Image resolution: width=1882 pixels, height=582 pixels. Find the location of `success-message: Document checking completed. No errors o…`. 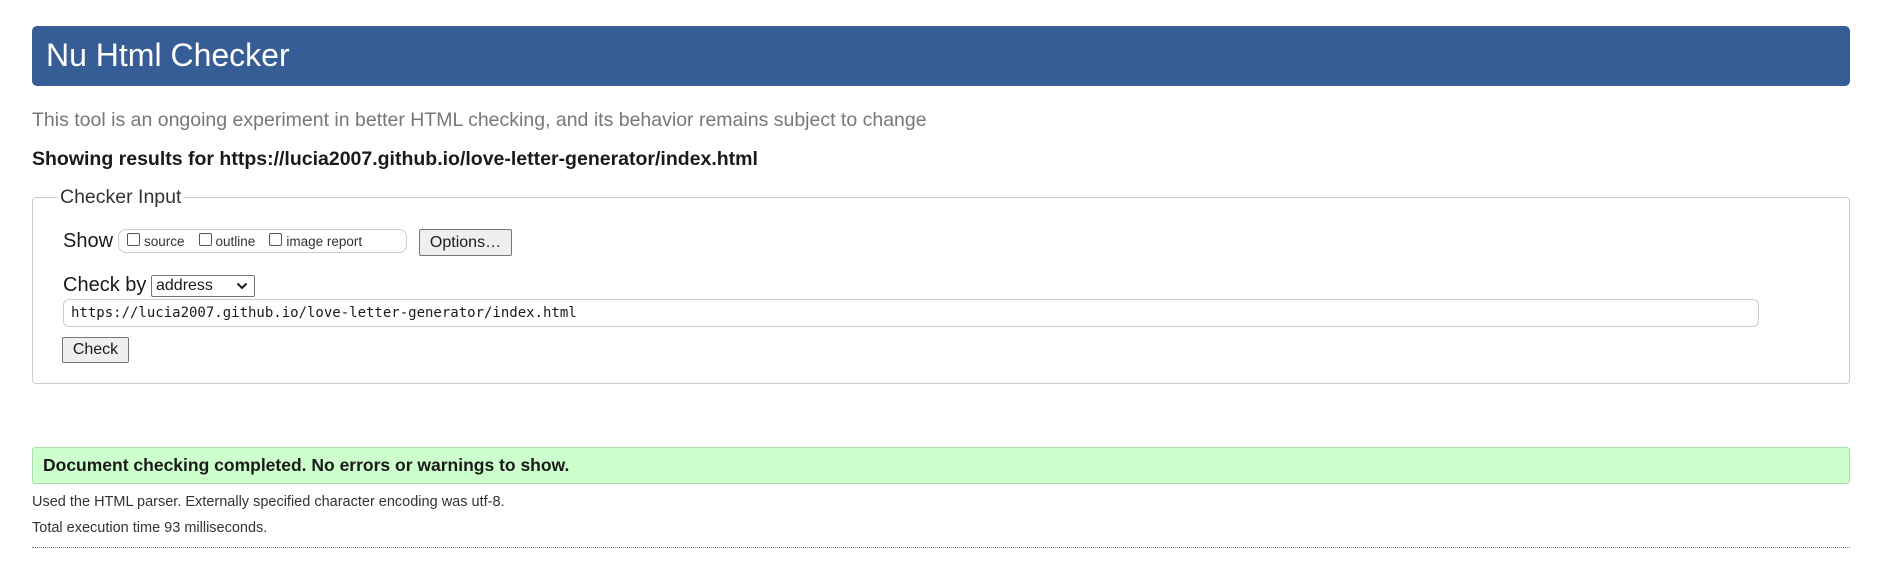

success-message: Document checking completed. No errors o… is located at coordinates (941, 465).